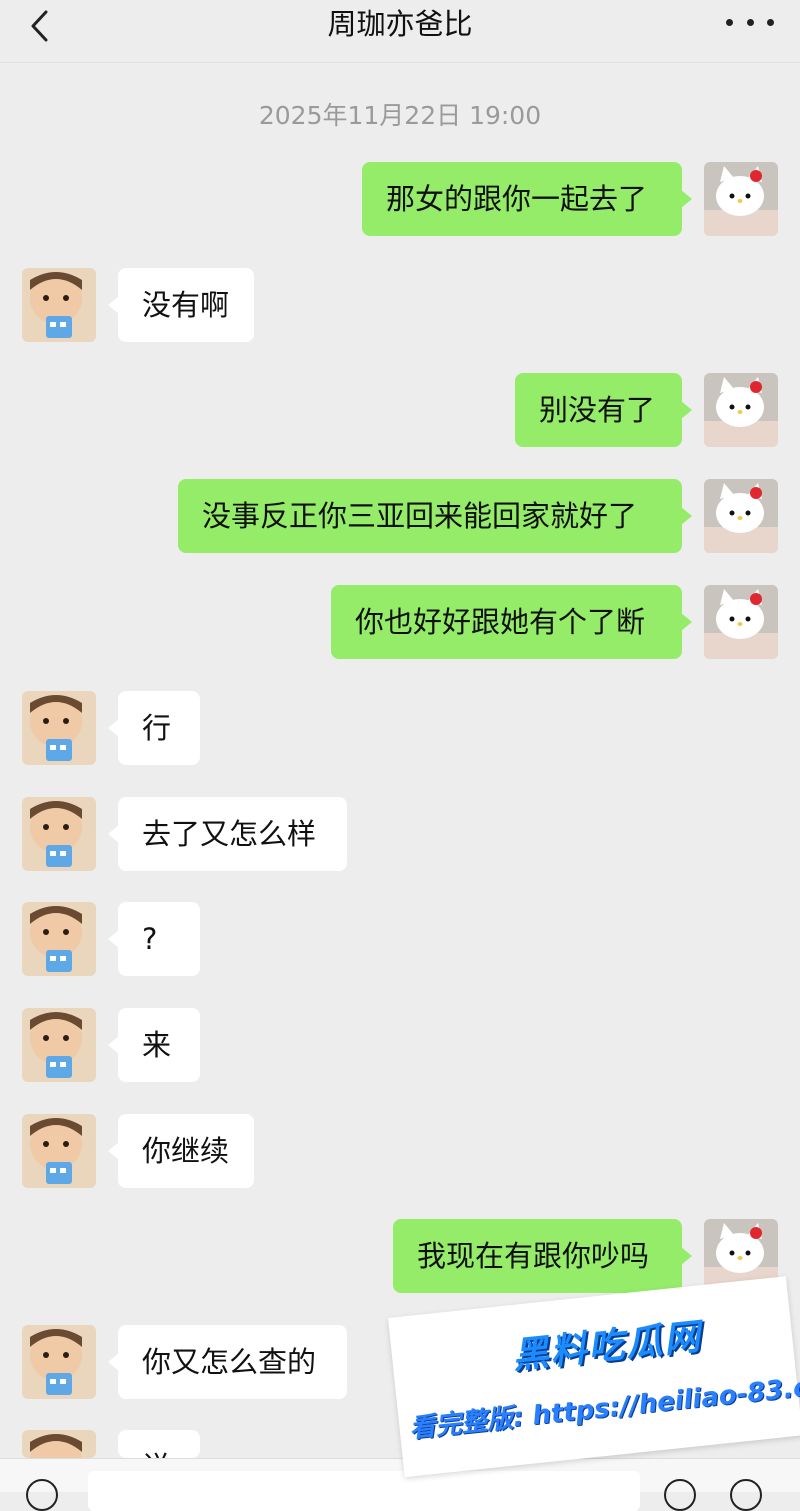  What do you see at coordinates (746, 1495) in the screenshot?
I see `plus-icon` at bounding box center [746, 1495].